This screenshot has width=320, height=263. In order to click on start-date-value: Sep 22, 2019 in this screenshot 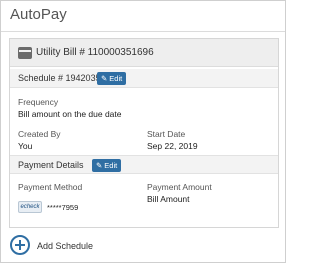, I will do `click(172, 146)`.